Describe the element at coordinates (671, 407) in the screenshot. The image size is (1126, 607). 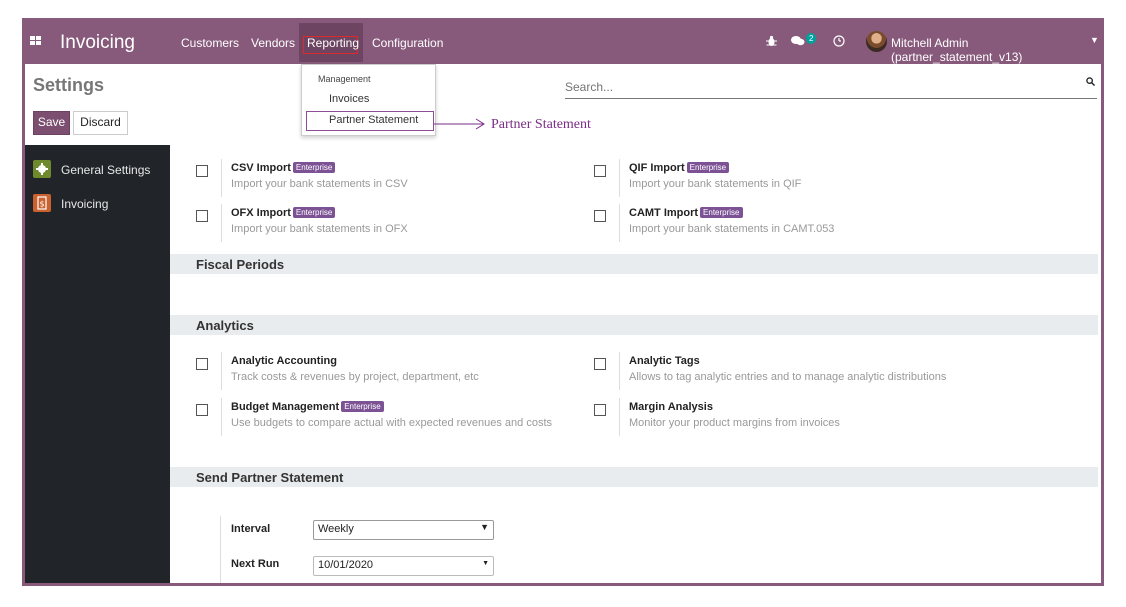
I see `setting-title: Margin Analysis` at that location.